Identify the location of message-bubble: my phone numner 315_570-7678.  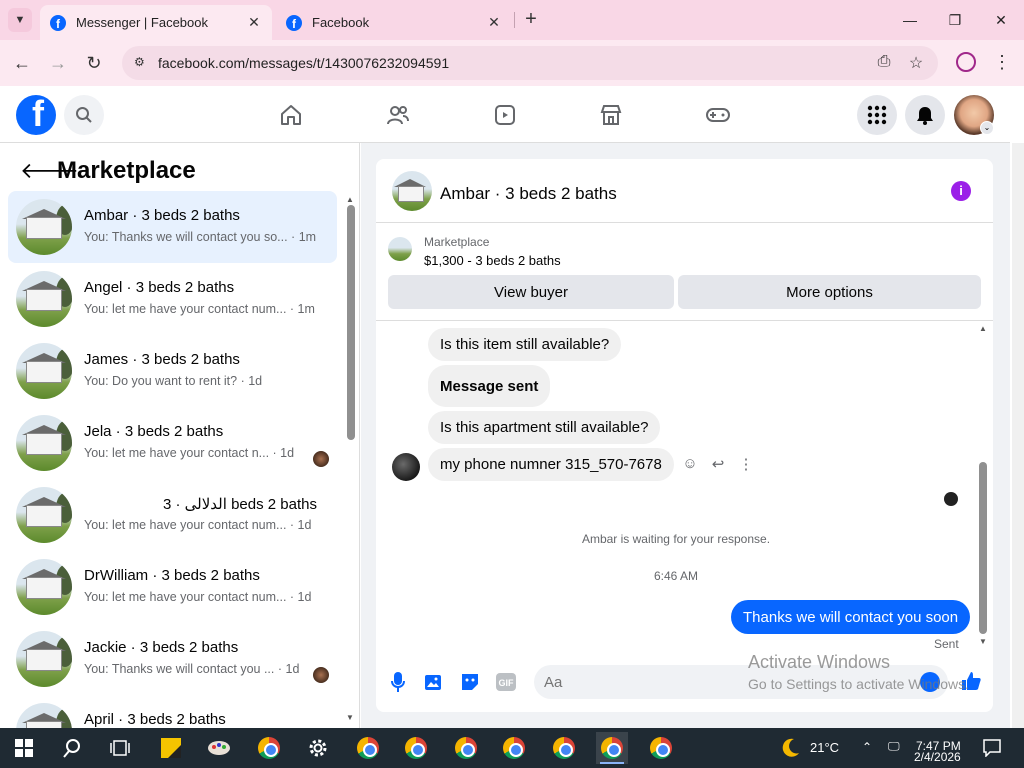
(551, 464).